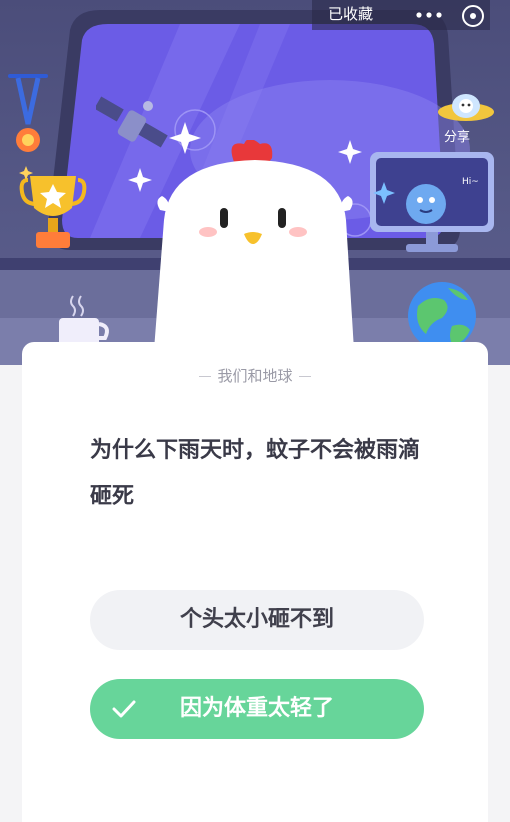 The height and width of the screenshot is (822, 510). I want to click on category-label: 我们和地球, so click(255, 376).